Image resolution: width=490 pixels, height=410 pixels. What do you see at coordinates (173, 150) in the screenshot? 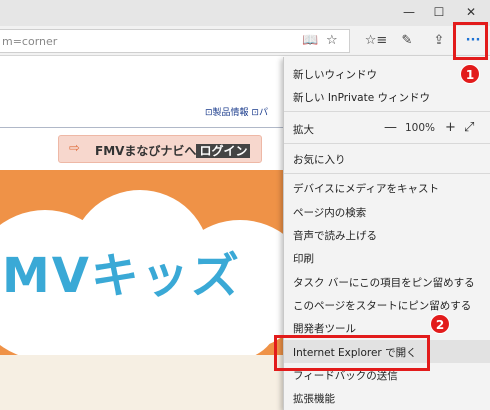
I see `login-label: FMVまなびナビへ ログイン` at bounding box center [173, 150].